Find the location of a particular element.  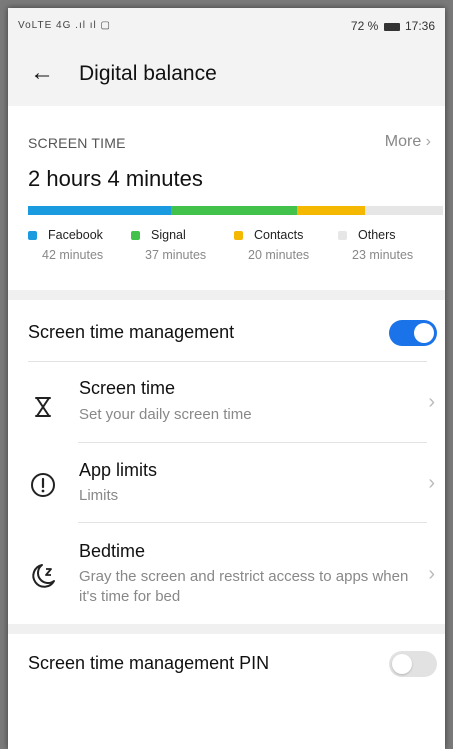

app-bar: ← Digital balance is located at coordinates (226, 75).